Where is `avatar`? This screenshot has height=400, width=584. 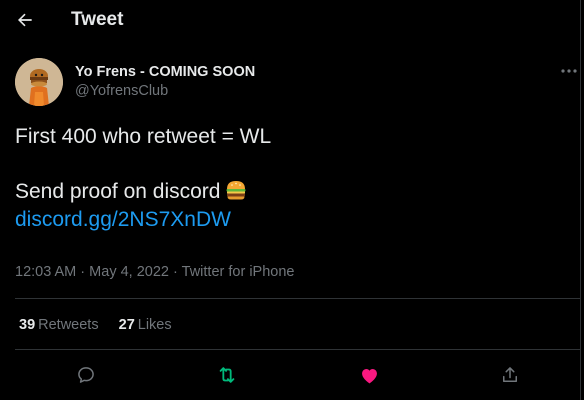
avatar is located at coordinates (39, 82).